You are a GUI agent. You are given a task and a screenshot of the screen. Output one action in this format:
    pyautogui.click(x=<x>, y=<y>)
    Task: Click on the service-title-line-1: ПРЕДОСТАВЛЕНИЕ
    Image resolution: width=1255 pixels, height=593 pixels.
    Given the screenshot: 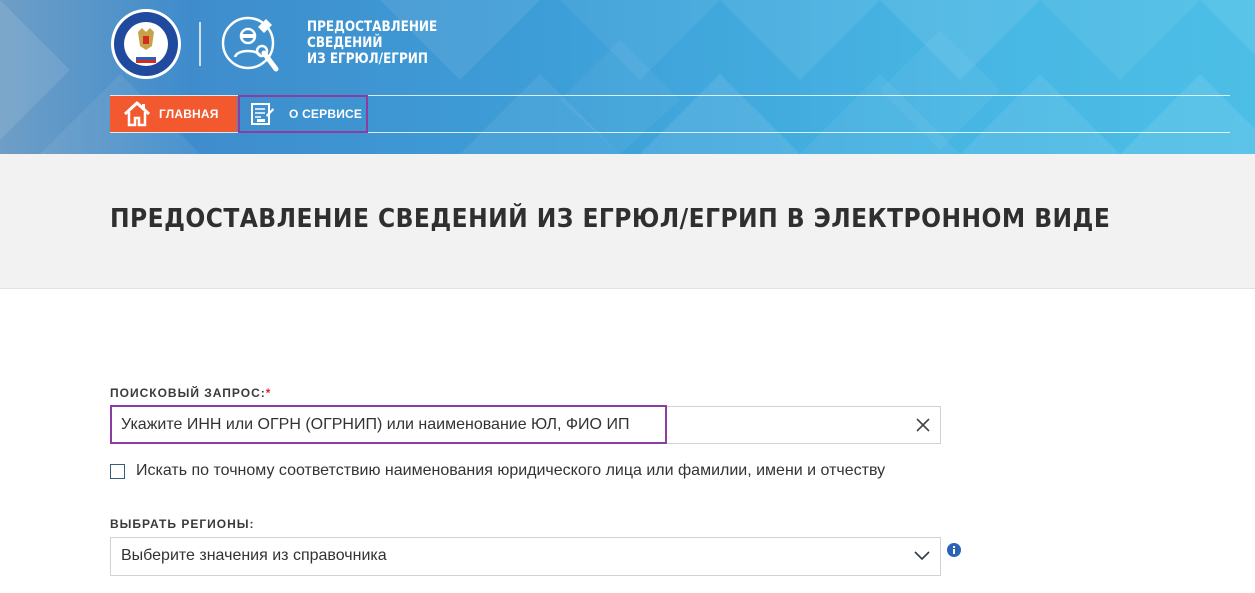 What is the action you would take?
    pyautogui.click(x=372, y=27)
    